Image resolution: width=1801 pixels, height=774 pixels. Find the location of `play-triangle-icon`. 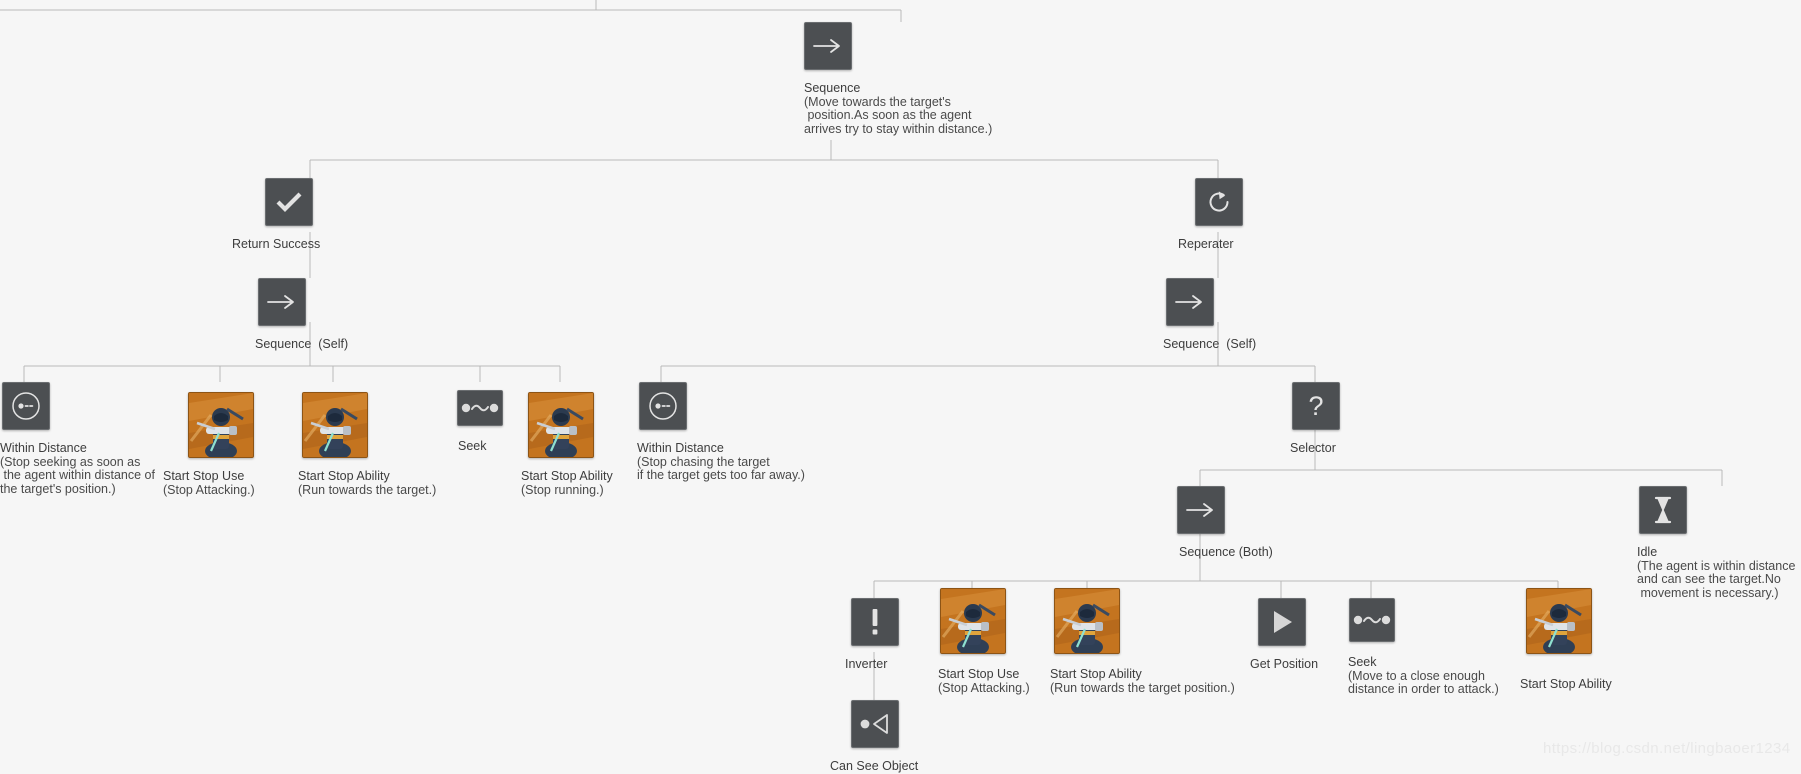

play-triangle-icon is located at coordinates (1282, 622).